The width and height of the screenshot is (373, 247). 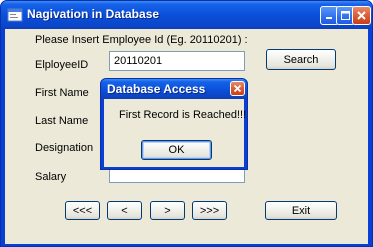 I want to click on next-record-button: >, so click(x=167, y=210).